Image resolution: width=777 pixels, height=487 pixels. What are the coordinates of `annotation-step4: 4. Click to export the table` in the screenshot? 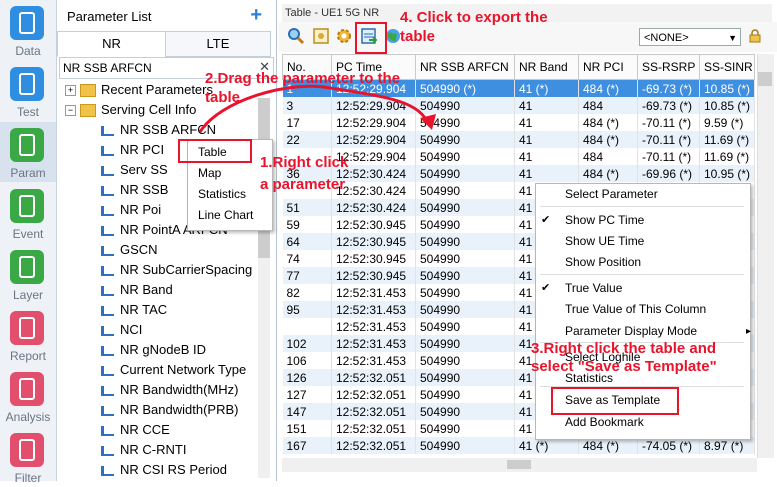 It's located at (474, 27).